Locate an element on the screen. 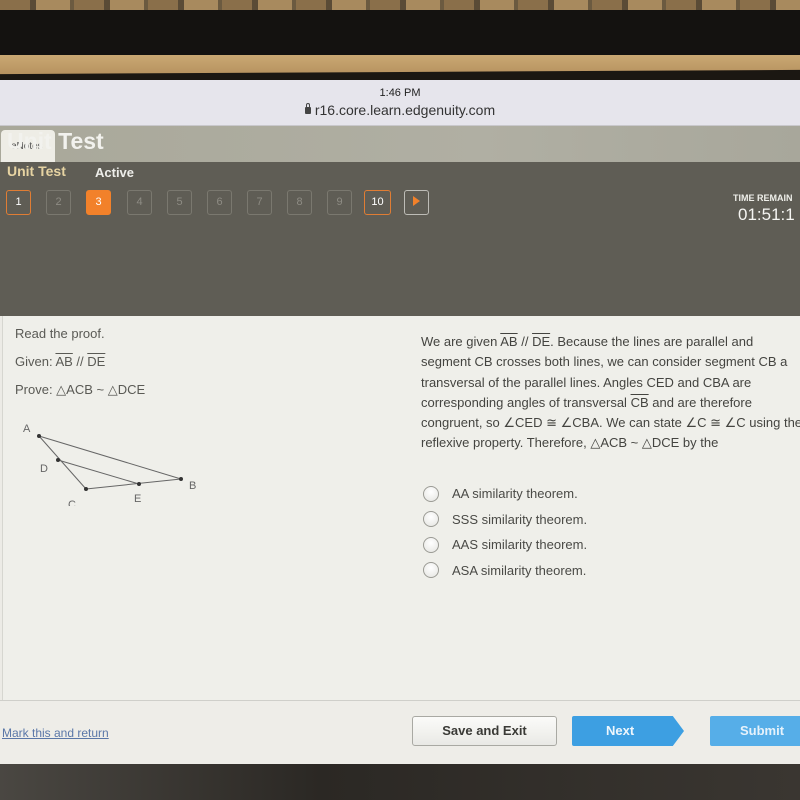  passage-segment-ab: AB is located at coordinates (509, 341).